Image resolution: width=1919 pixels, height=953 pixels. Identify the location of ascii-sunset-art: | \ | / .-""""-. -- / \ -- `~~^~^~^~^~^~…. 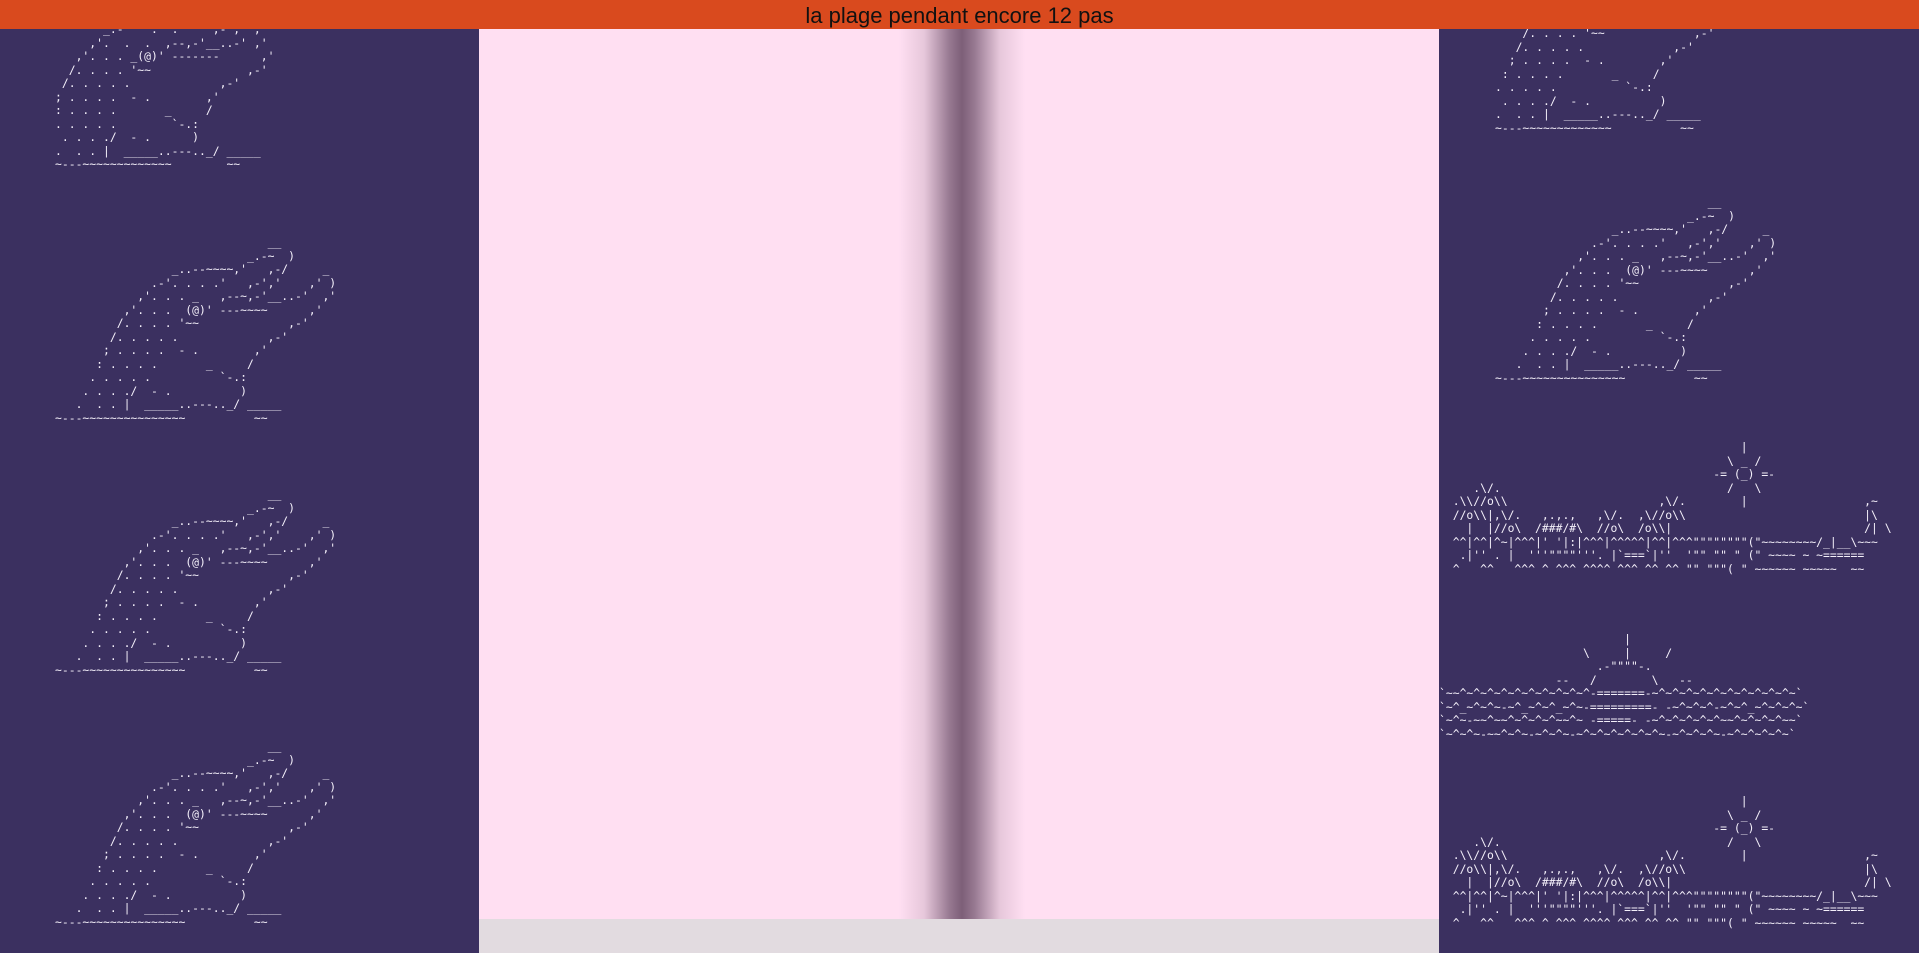
(1624, 686).